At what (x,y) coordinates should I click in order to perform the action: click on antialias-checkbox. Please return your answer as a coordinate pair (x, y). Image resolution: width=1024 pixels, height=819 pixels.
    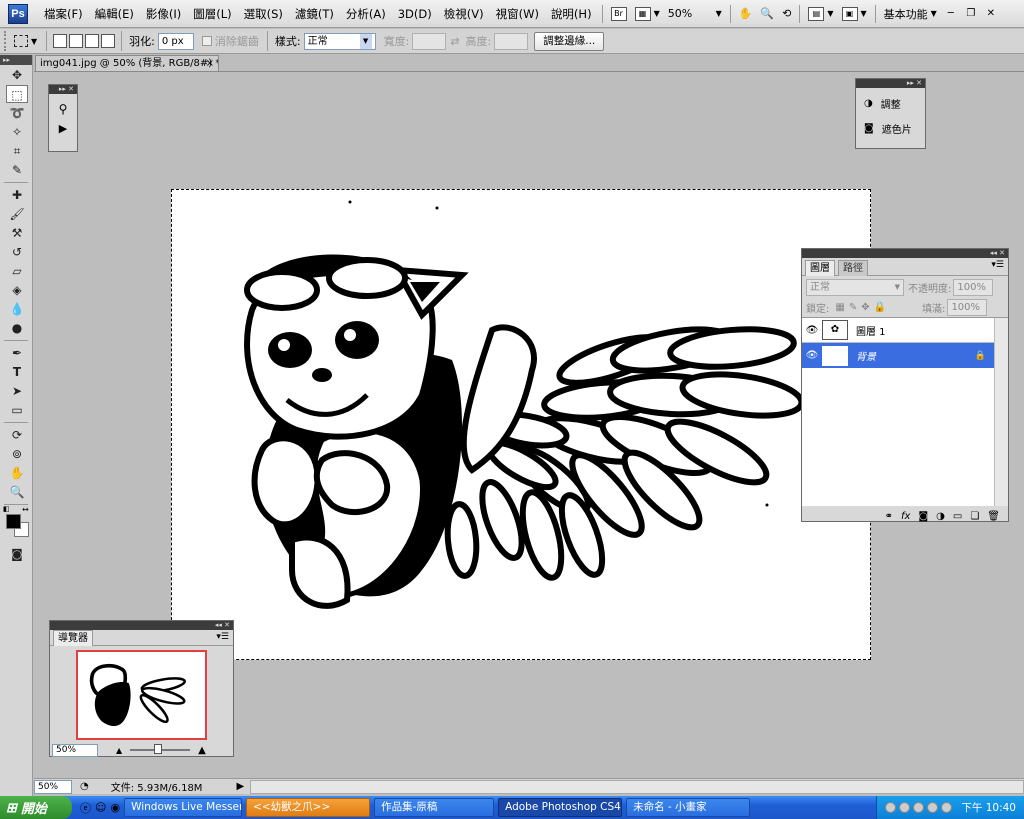
    Looking at the image, I should click on (206, 41).